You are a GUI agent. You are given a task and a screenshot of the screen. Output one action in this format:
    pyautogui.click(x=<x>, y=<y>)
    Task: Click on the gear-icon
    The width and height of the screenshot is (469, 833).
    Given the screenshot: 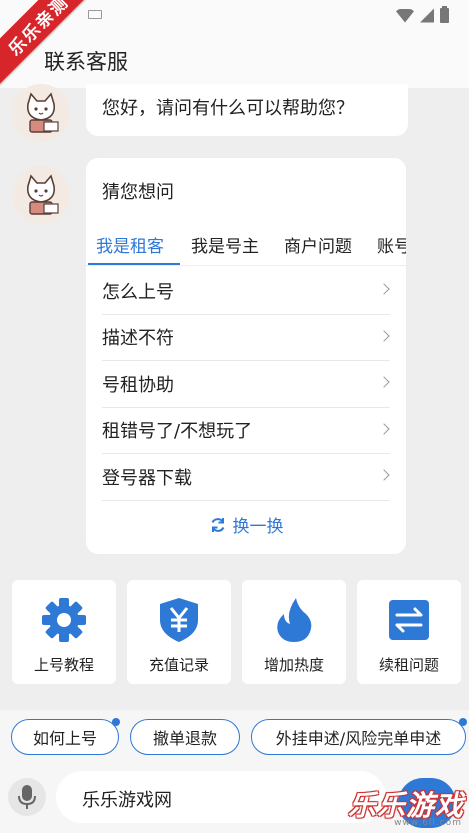 What is the action you would take?
    pyautogui.click(x=64, y=620)
    